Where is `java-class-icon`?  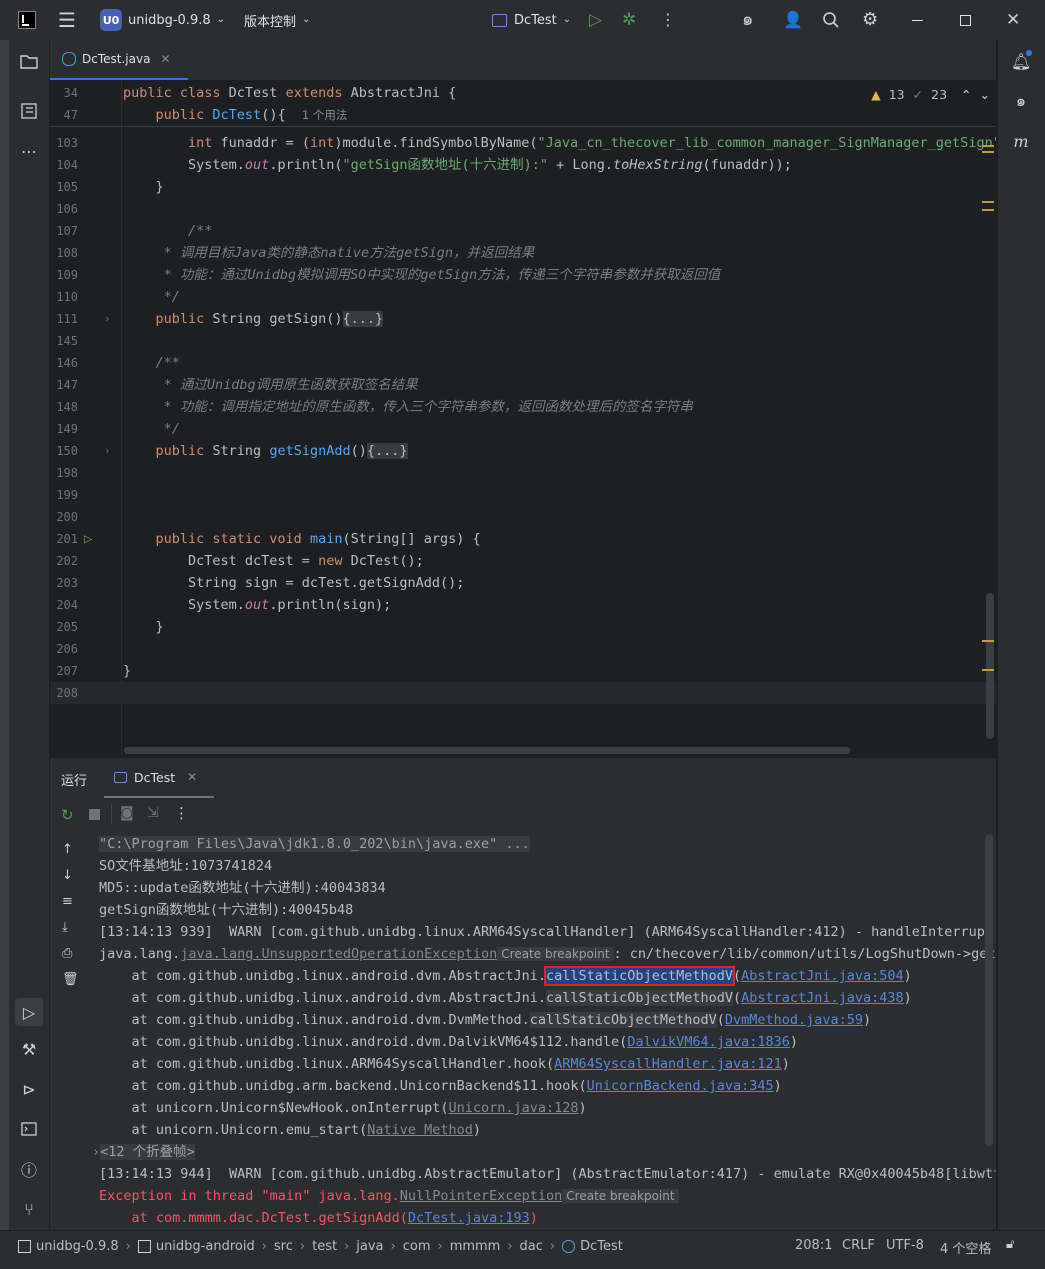
java-class-icon is located at coordinates (69, 59).